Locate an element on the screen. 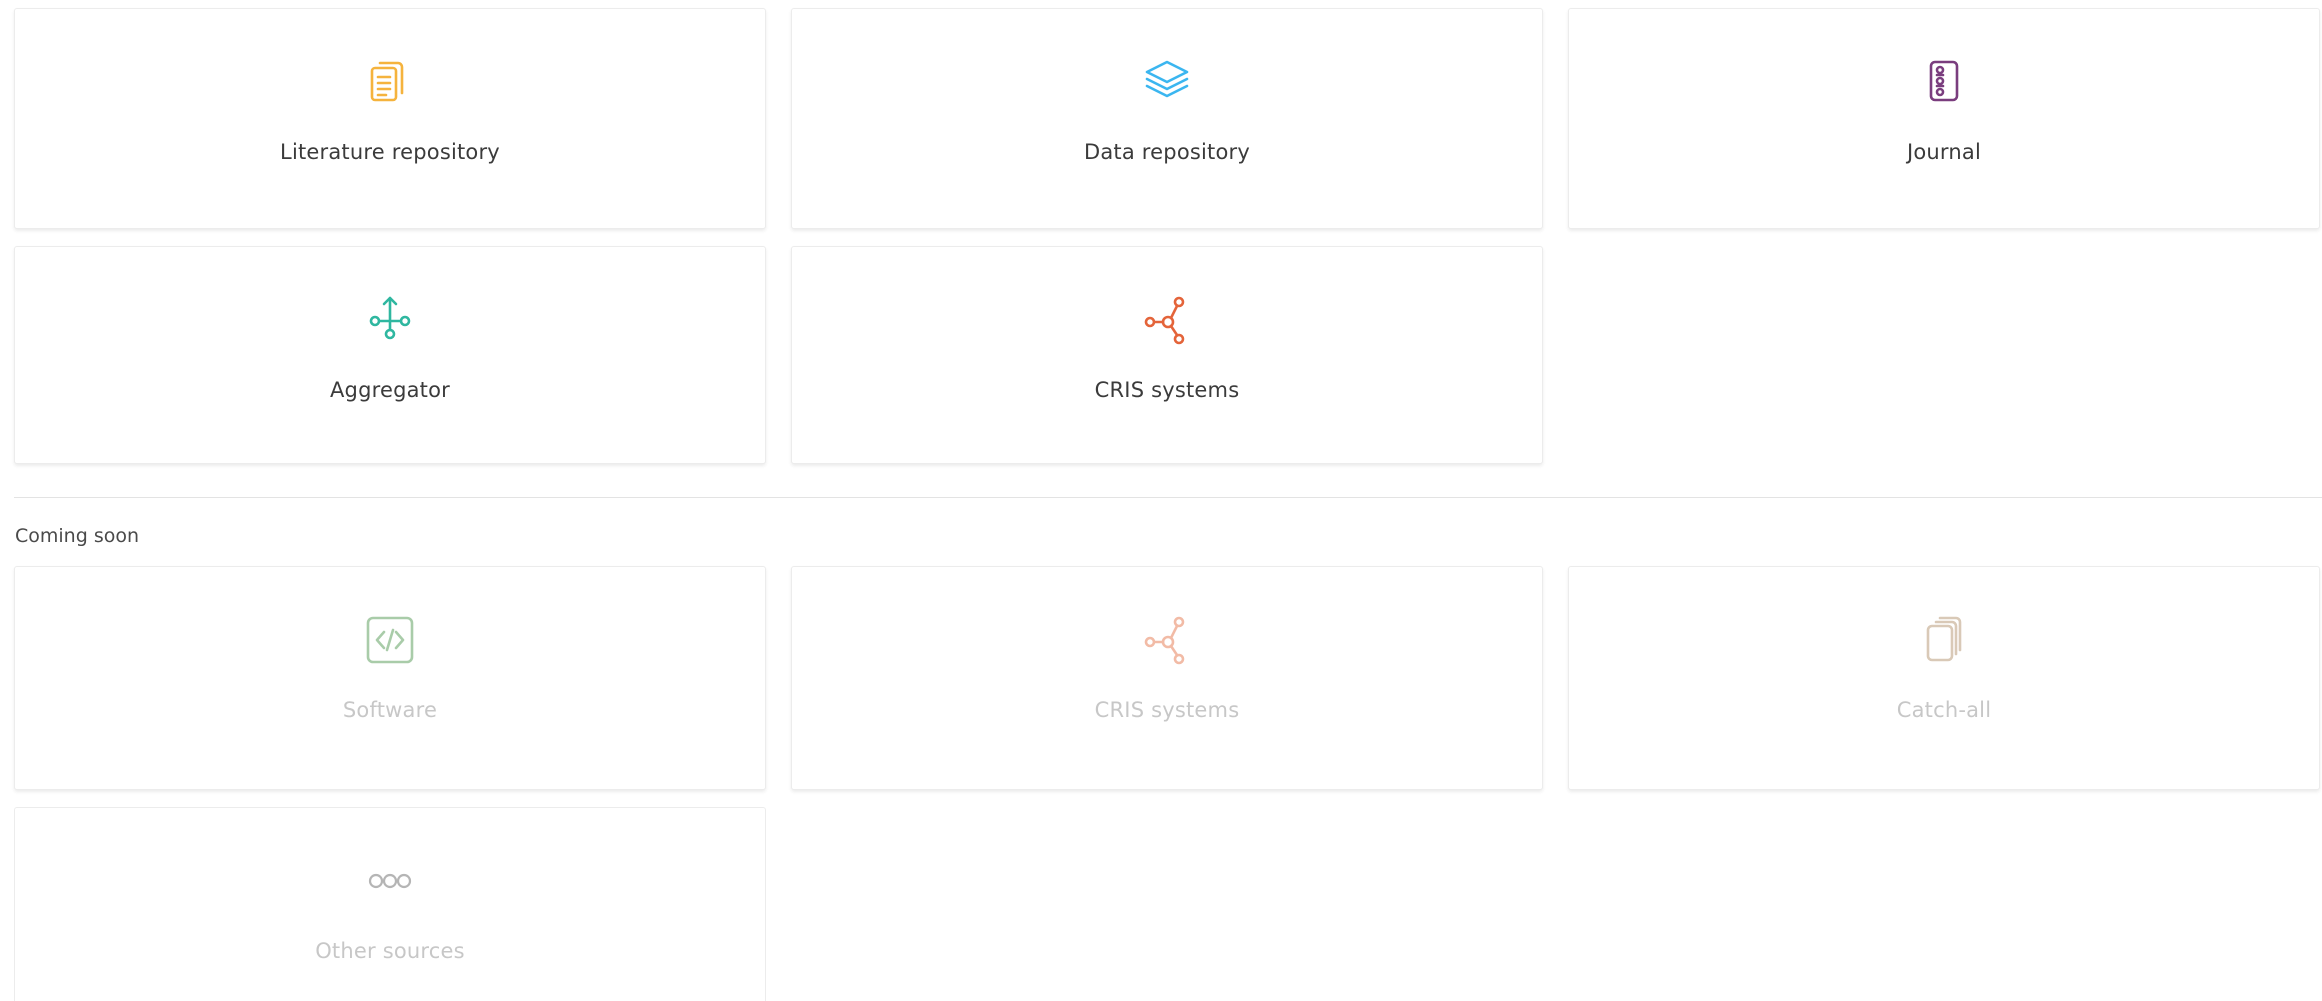  source-card-label: Journal is located at coordinates (1944, 152).